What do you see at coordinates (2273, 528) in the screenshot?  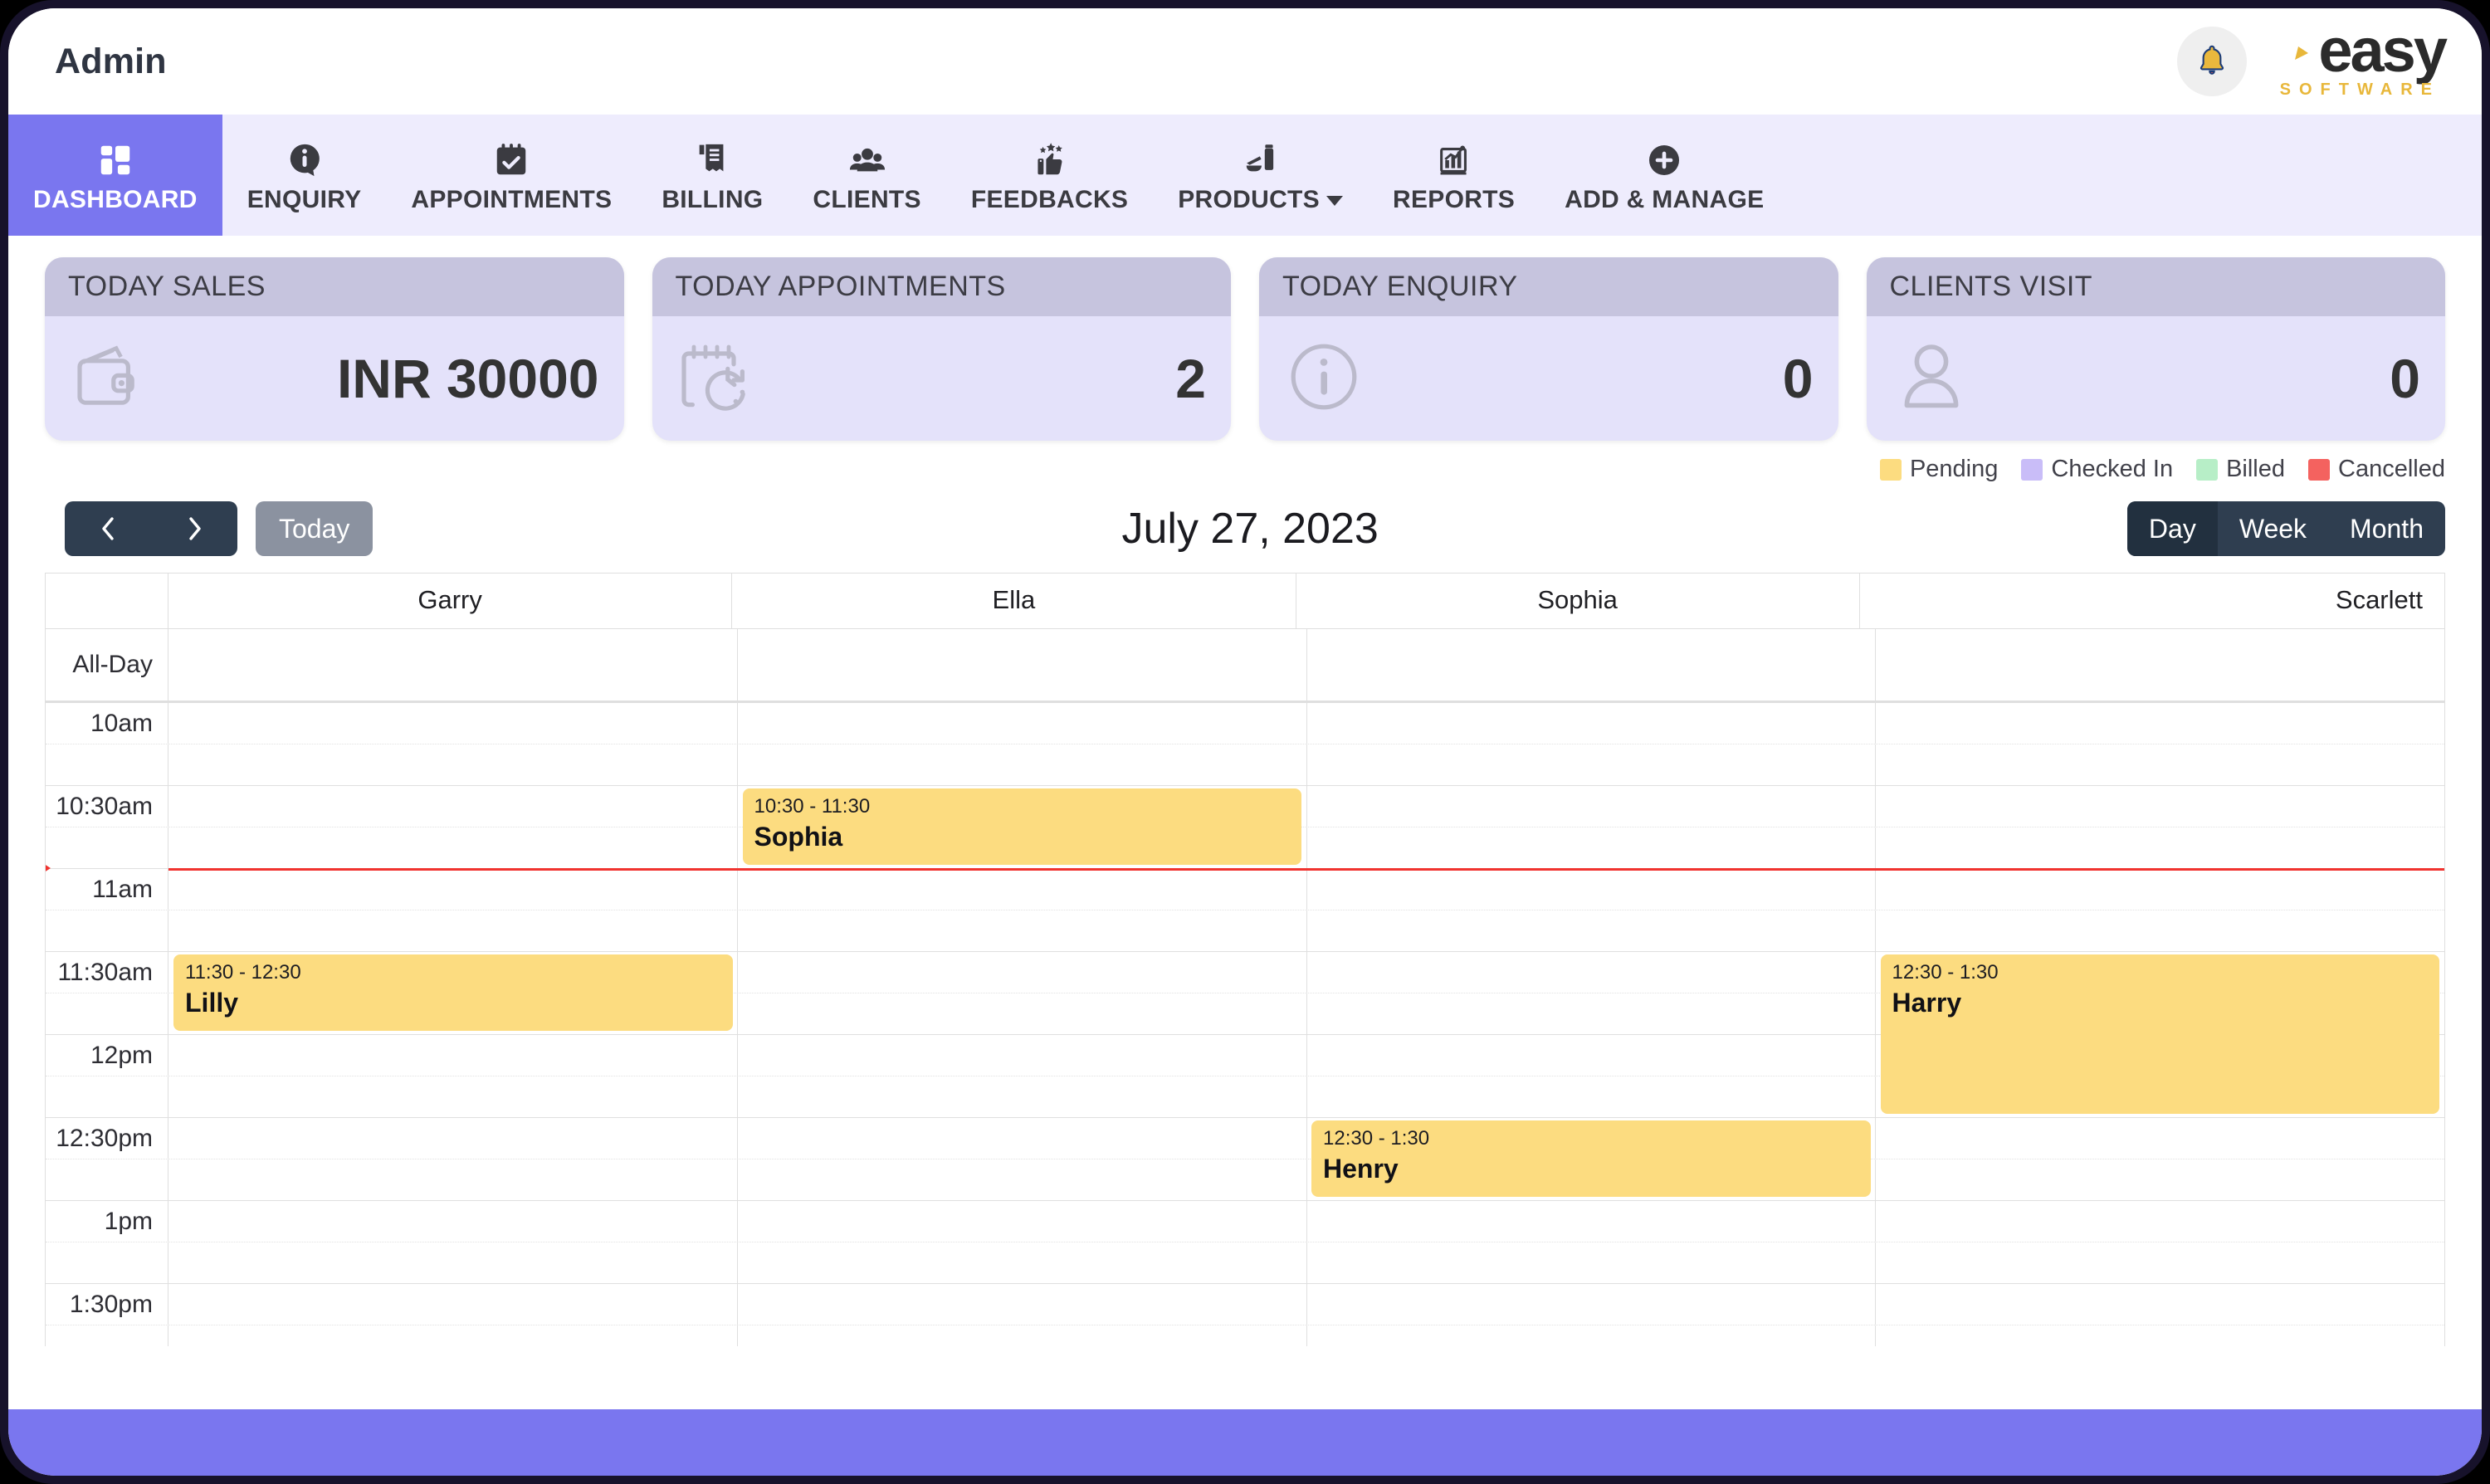 I see `view-button-week: Week` at bounding box center [2273, 528].